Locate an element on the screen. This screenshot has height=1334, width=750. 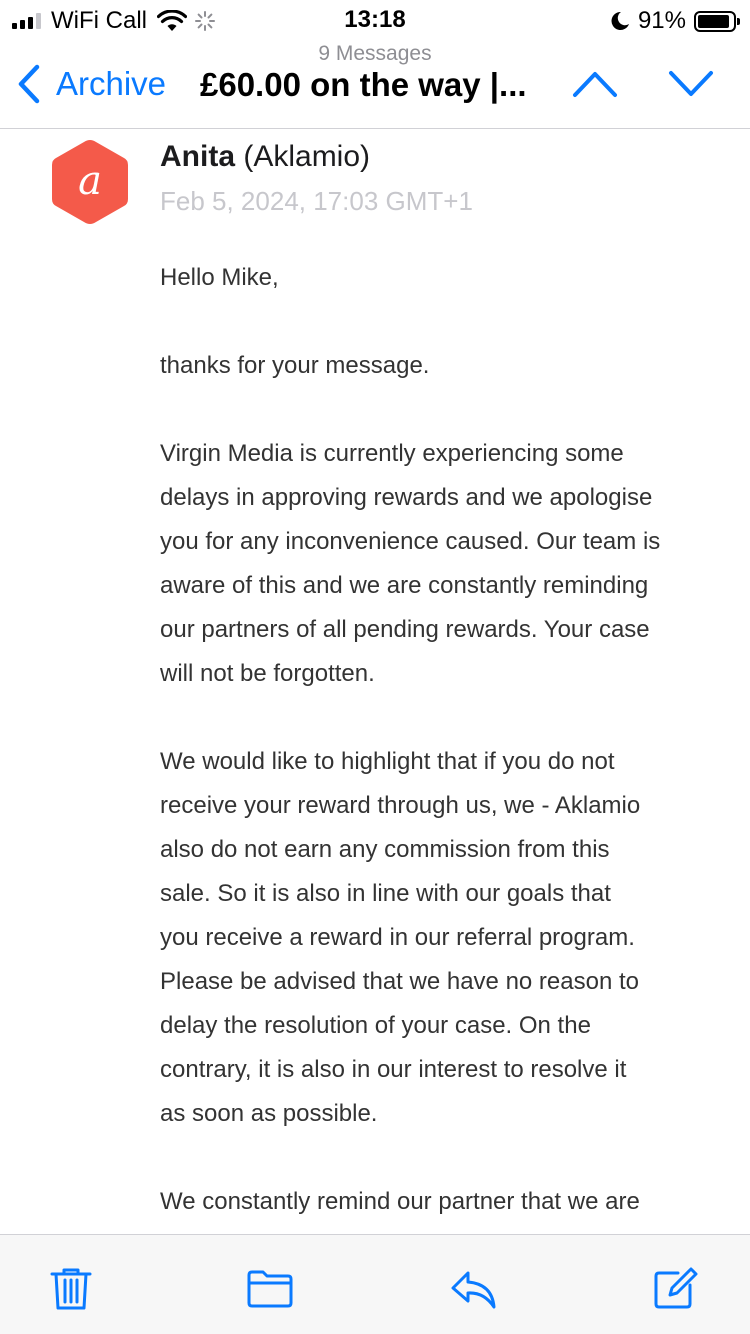
cellular-signal-icon is located at coordinates (26, 21).